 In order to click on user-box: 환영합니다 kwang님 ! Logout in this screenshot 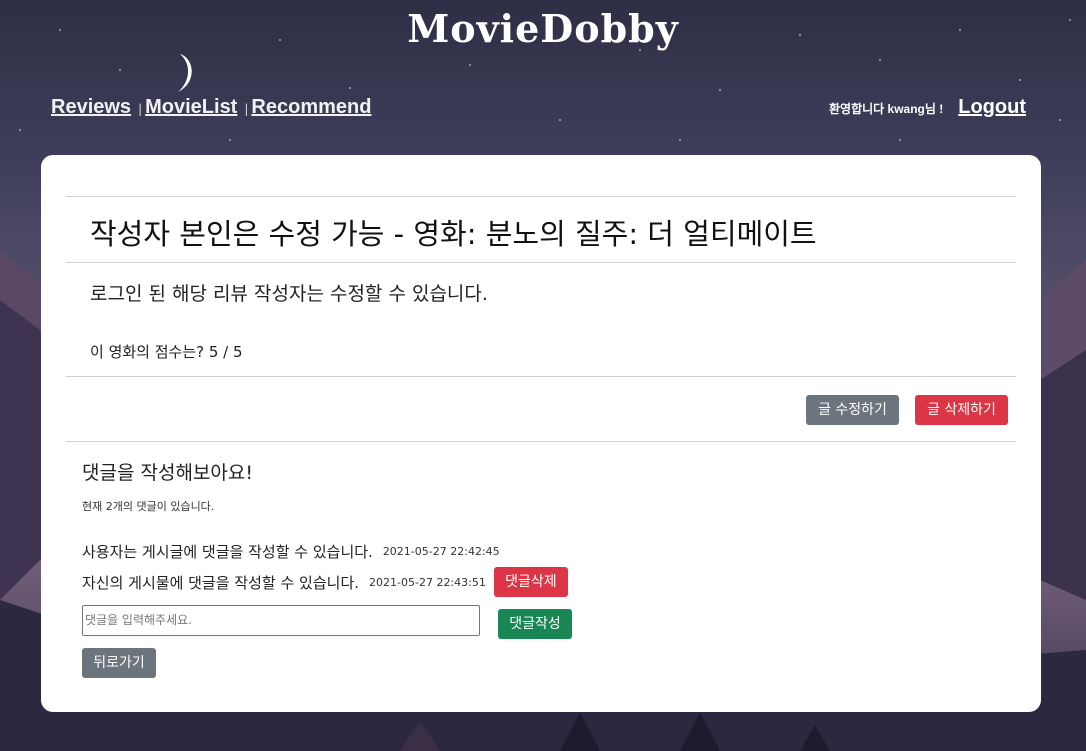, I will do `click(927, 107)`.